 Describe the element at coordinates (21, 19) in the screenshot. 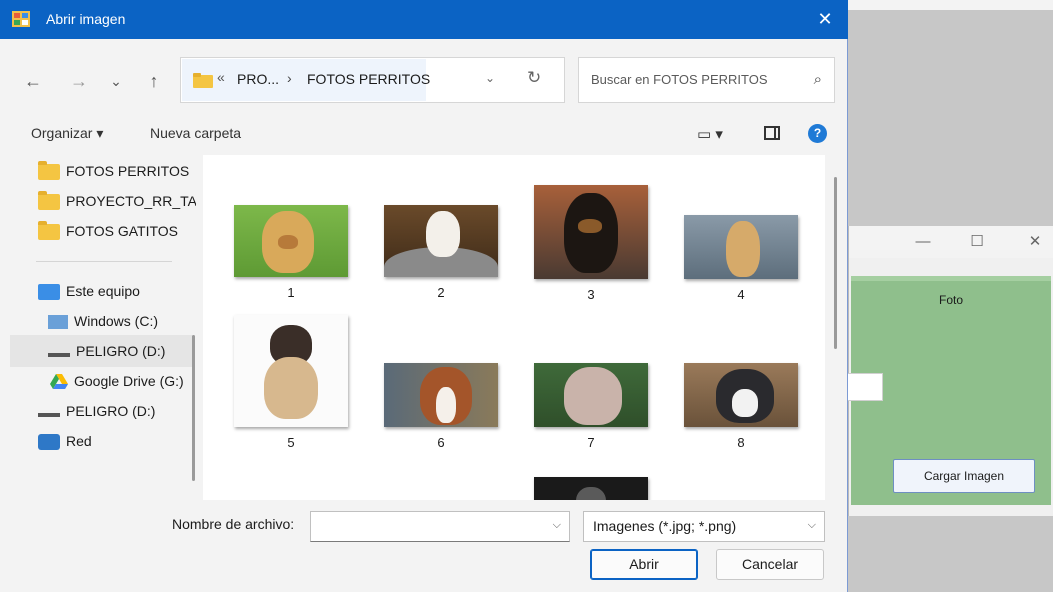

I see `image-app-icon` at that location.